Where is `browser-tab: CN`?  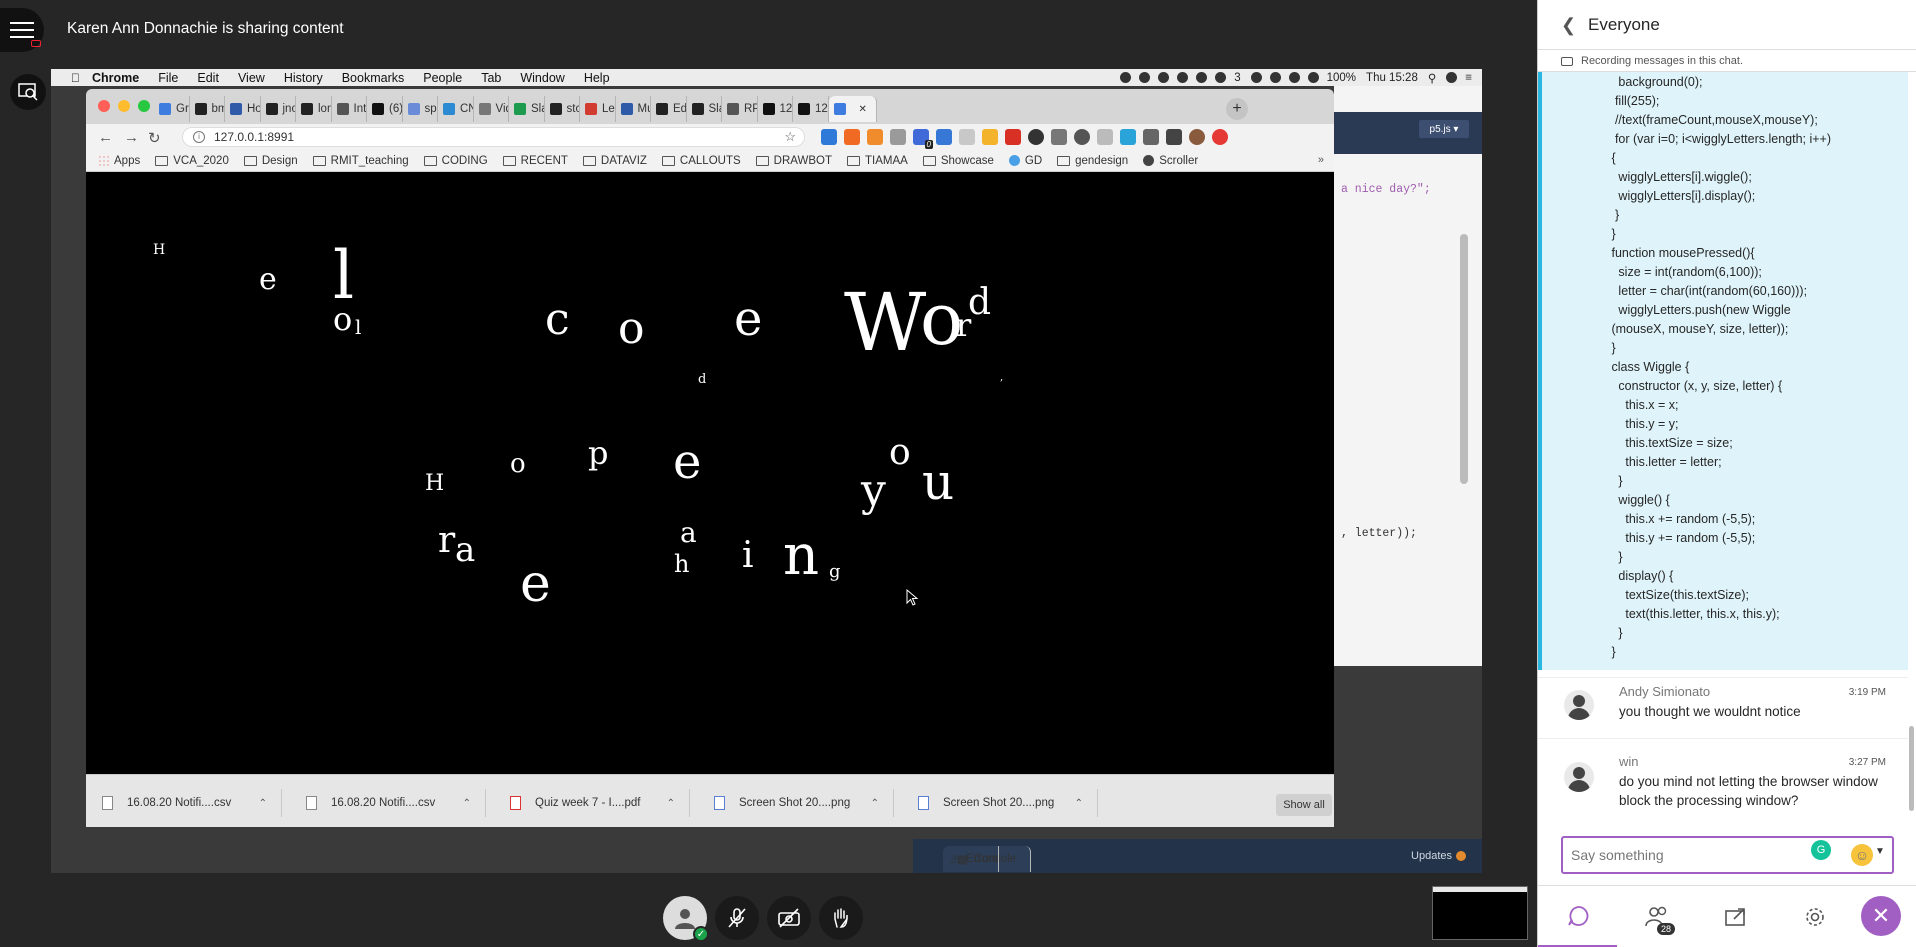 browser-tab: CN is located at coordinates (456, 109).